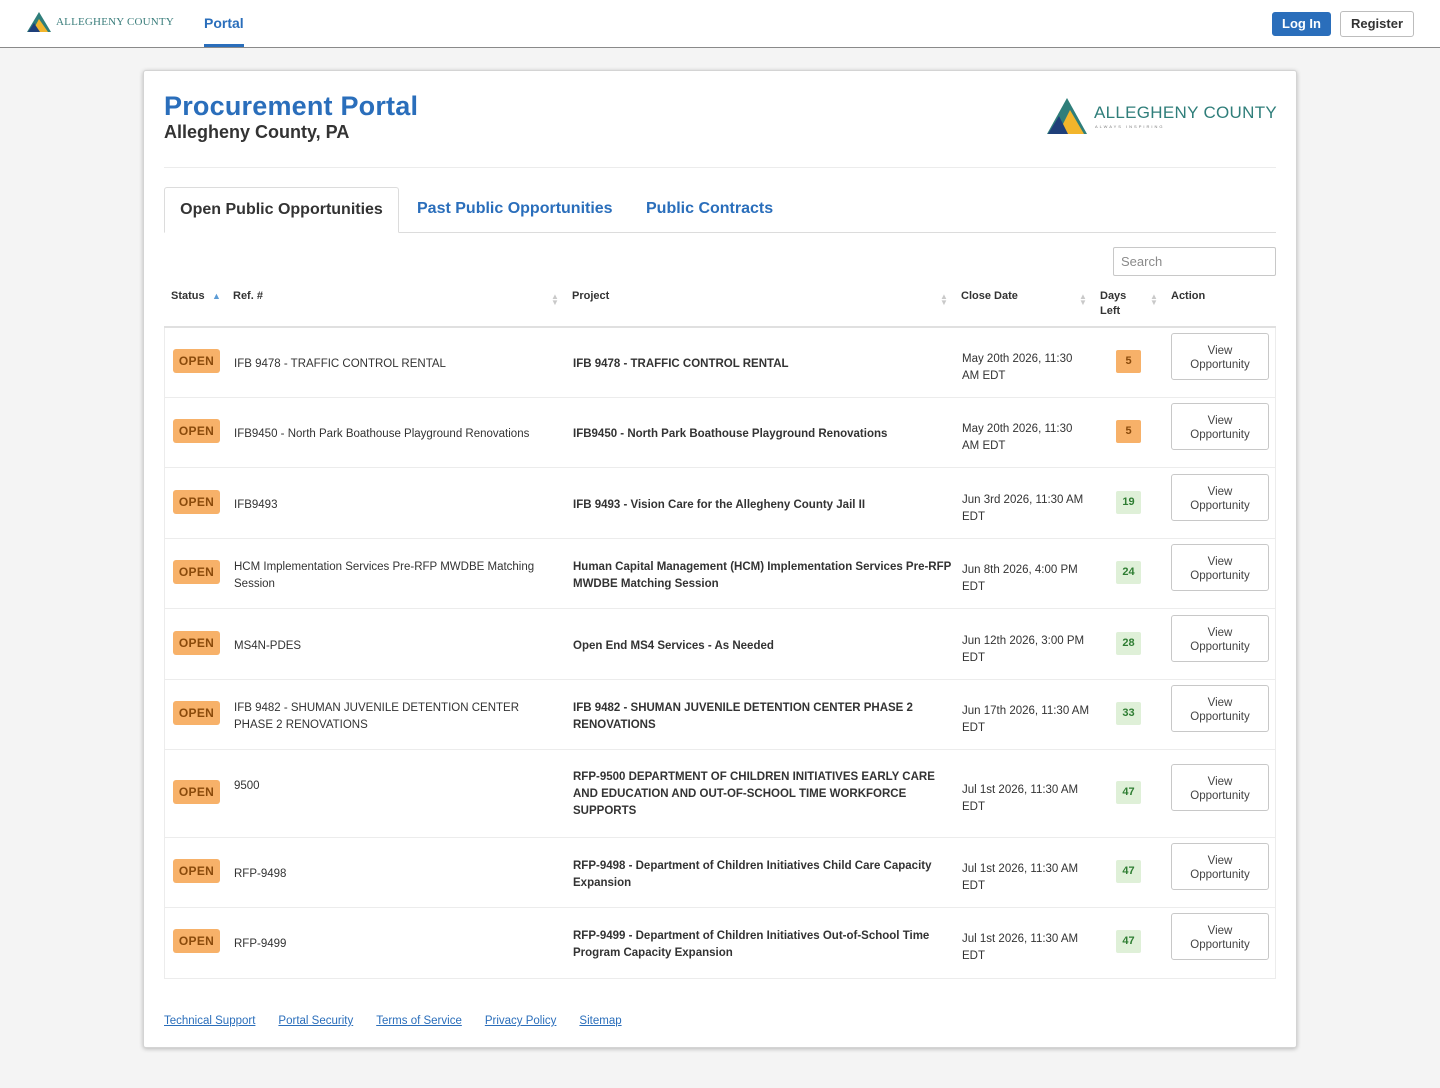 The height and width of the screenshot is (1088, 1440). I want to click on col-close-date: Close Date, so click(989, 296).